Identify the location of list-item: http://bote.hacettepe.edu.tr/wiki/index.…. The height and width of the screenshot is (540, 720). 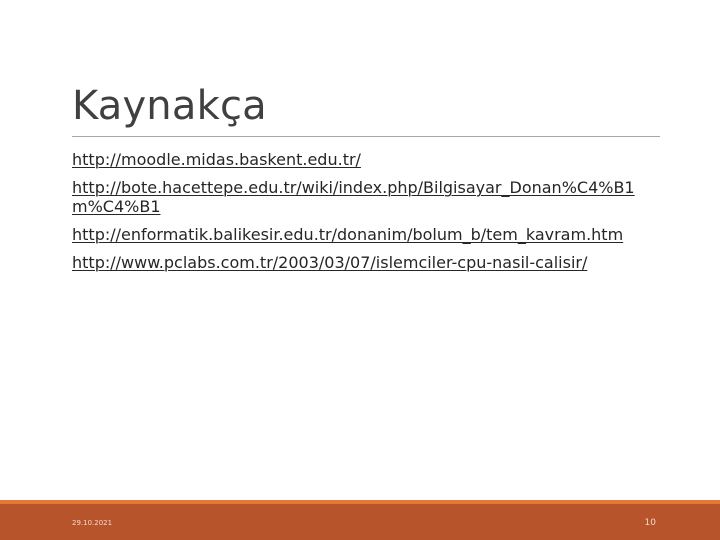
(367, 197).